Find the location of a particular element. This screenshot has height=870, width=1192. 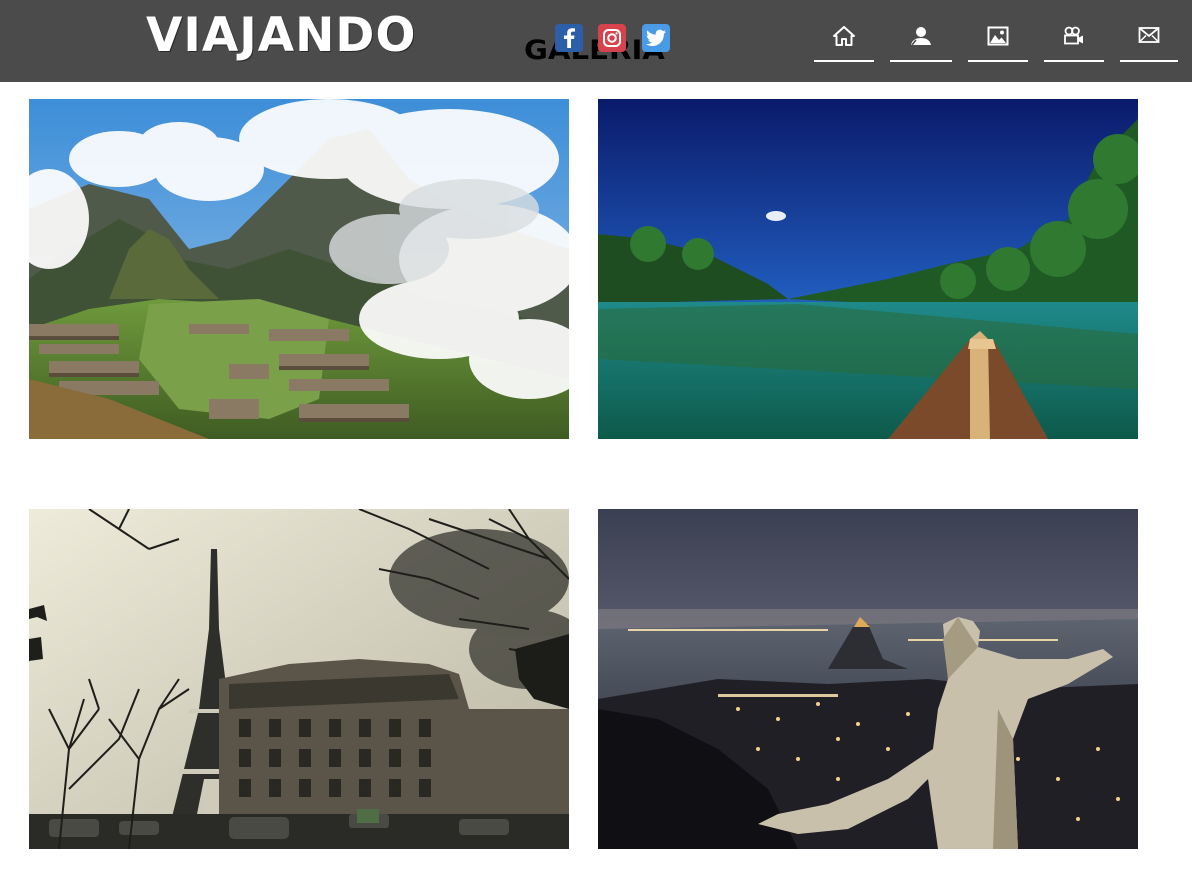

site-logo: VIAJANDO is located at coordinates (281, 36).